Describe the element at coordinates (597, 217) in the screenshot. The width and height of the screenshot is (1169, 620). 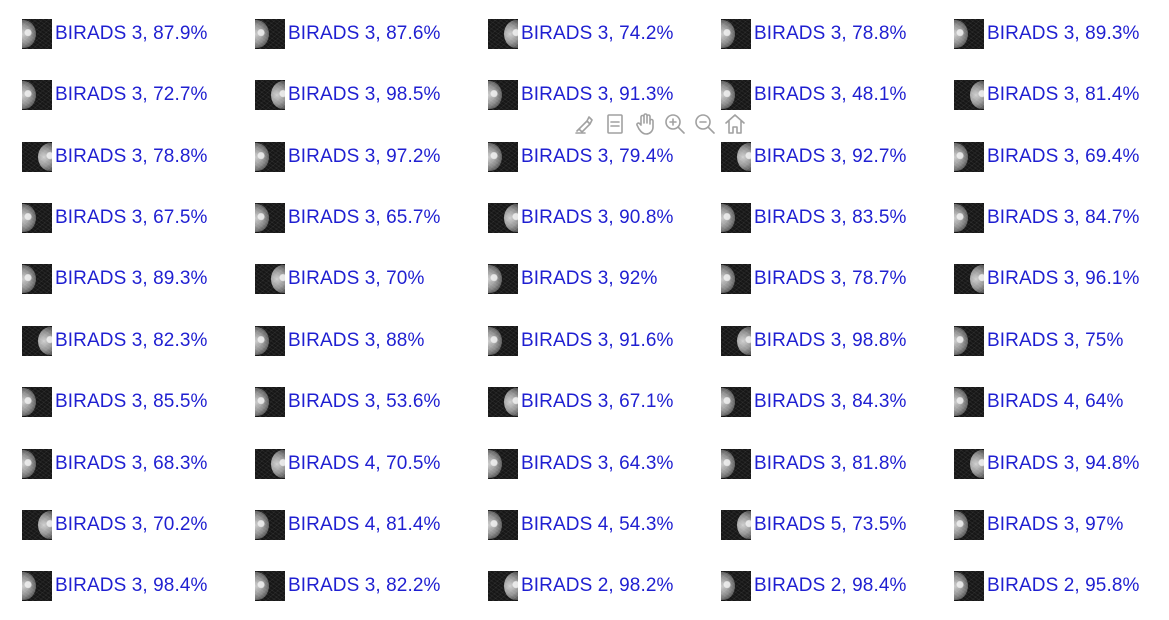
I see `birads-label: BIRADS 3, 90.8%` at that location.